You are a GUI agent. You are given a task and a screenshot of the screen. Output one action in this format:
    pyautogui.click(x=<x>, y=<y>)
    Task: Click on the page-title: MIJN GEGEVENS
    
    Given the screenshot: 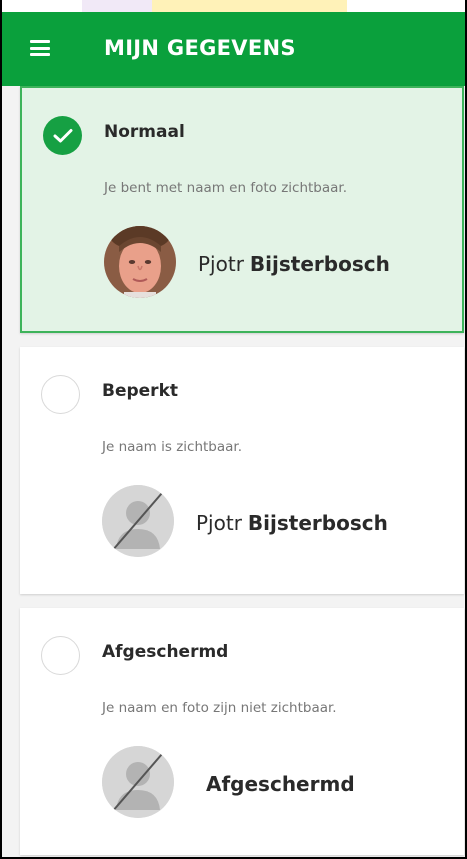 What is the action you would take?
    pyautogui.click(x=200, y=48)
    